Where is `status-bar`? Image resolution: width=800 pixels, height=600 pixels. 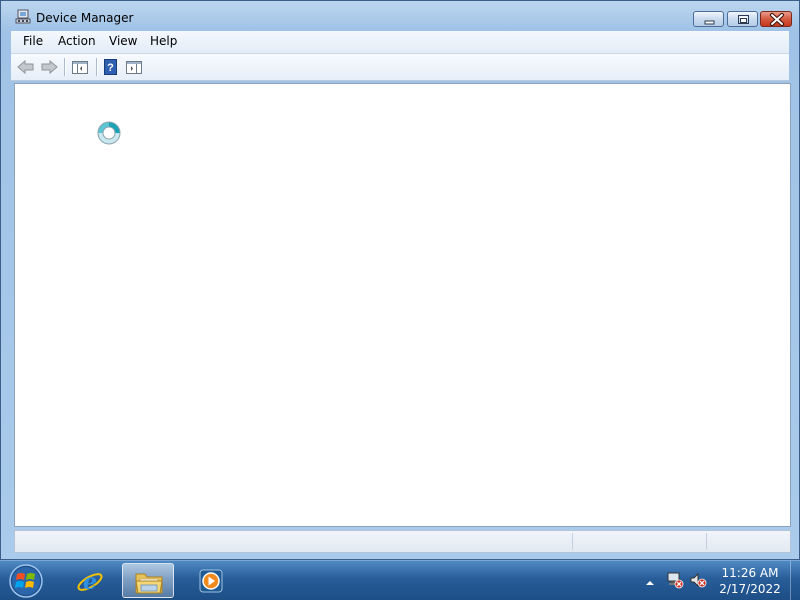 status-bar is located at coordinates (402, 541).